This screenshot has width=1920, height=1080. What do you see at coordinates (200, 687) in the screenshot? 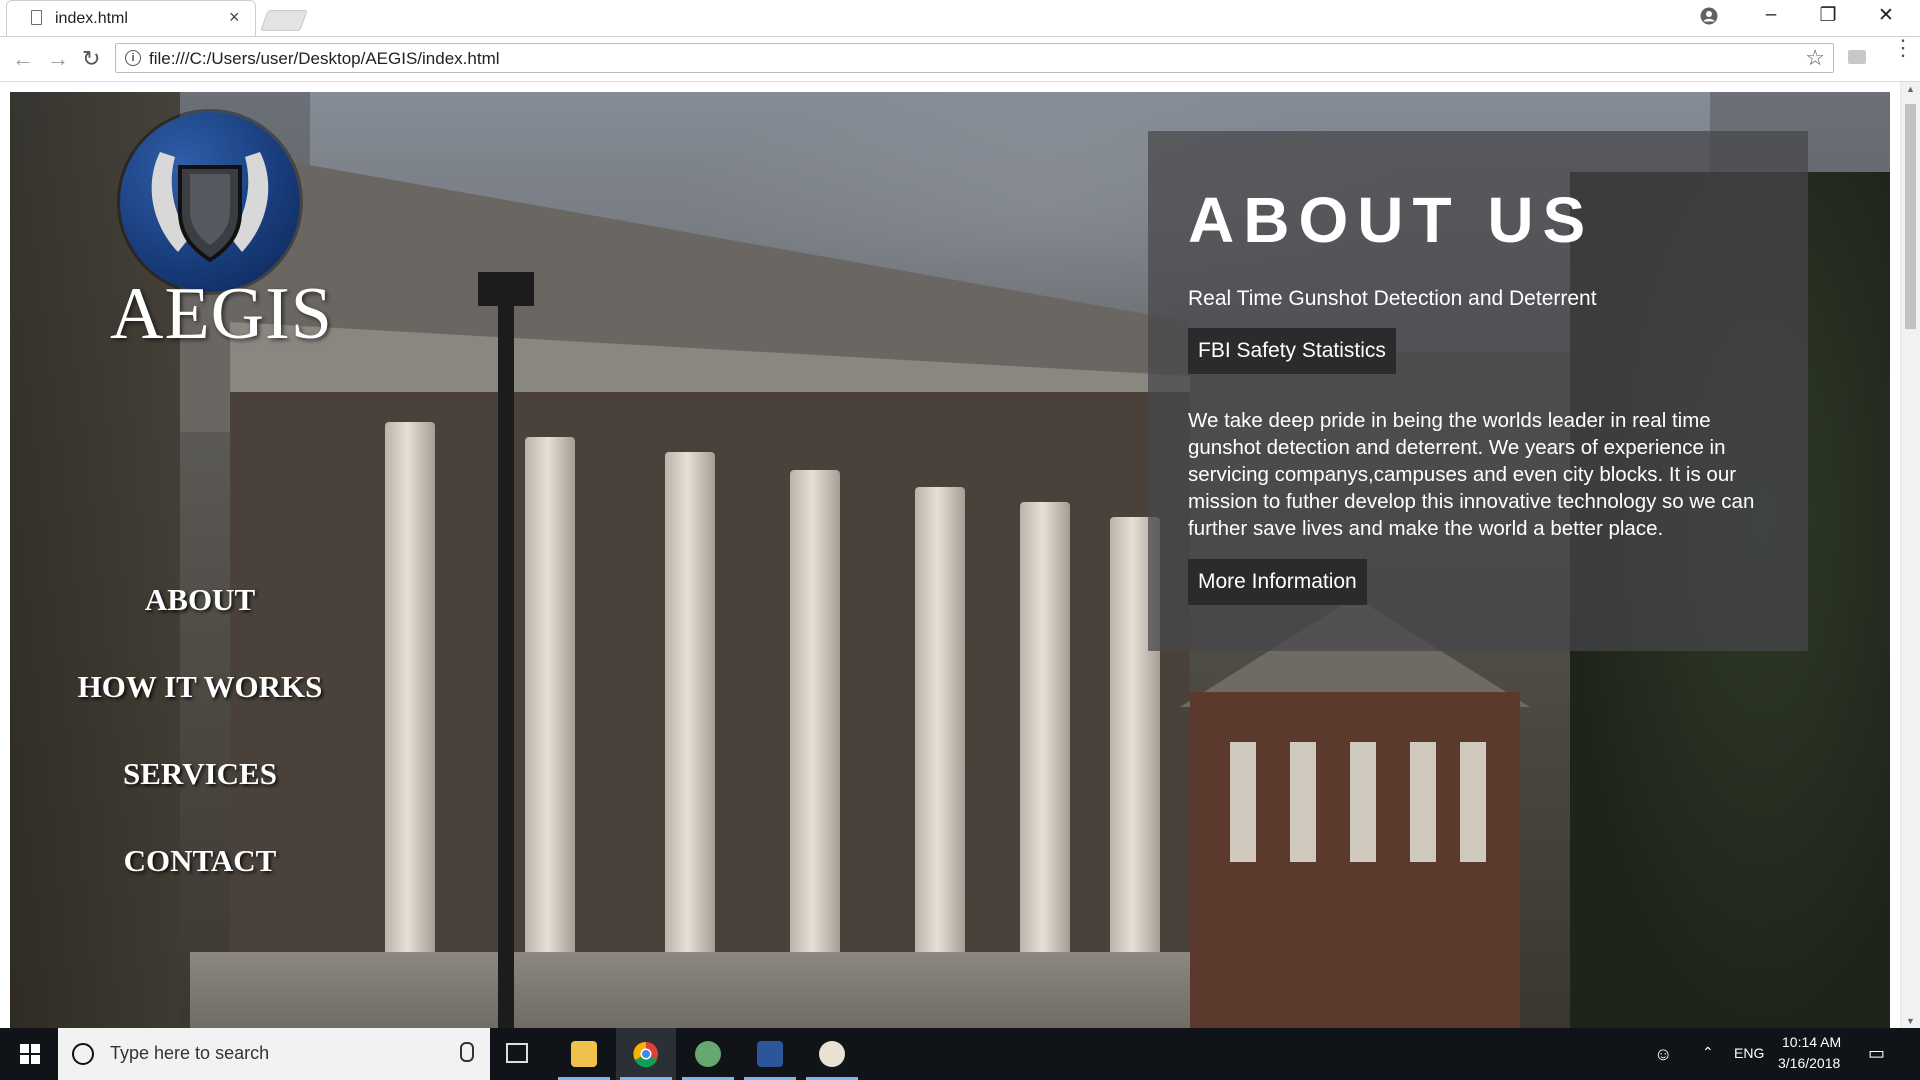
I see `nav-link-how-it-works: HOW IT WORKS` at bounding box center [200, 687].